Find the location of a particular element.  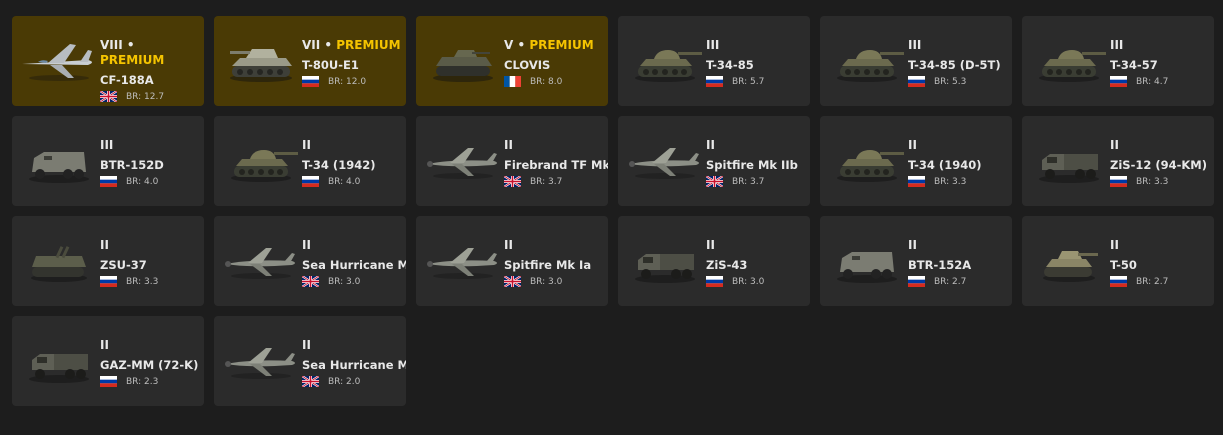

vehicle-name: CLOVIS is located at coordinates (527, 65).